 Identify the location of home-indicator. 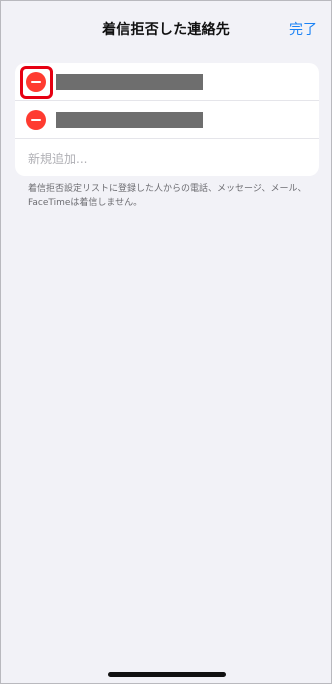
(167, 674).